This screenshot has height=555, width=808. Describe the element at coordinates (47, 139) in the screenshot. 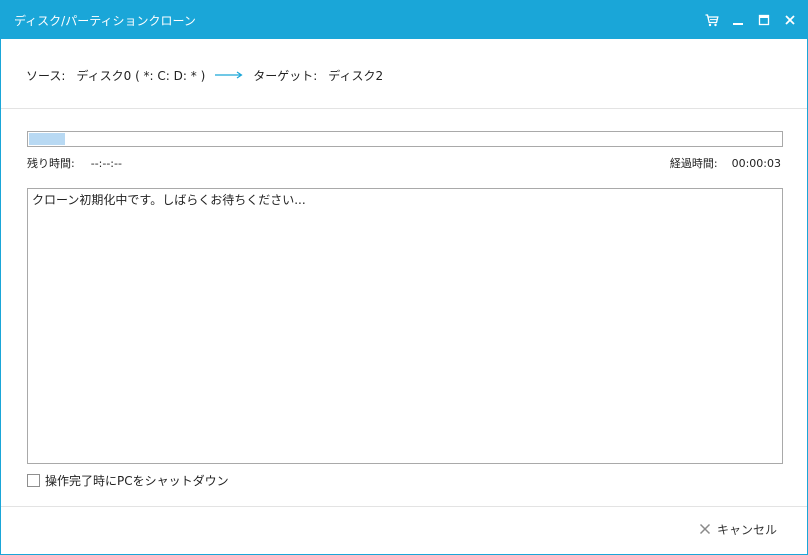

I see `progress-fill` at that location.